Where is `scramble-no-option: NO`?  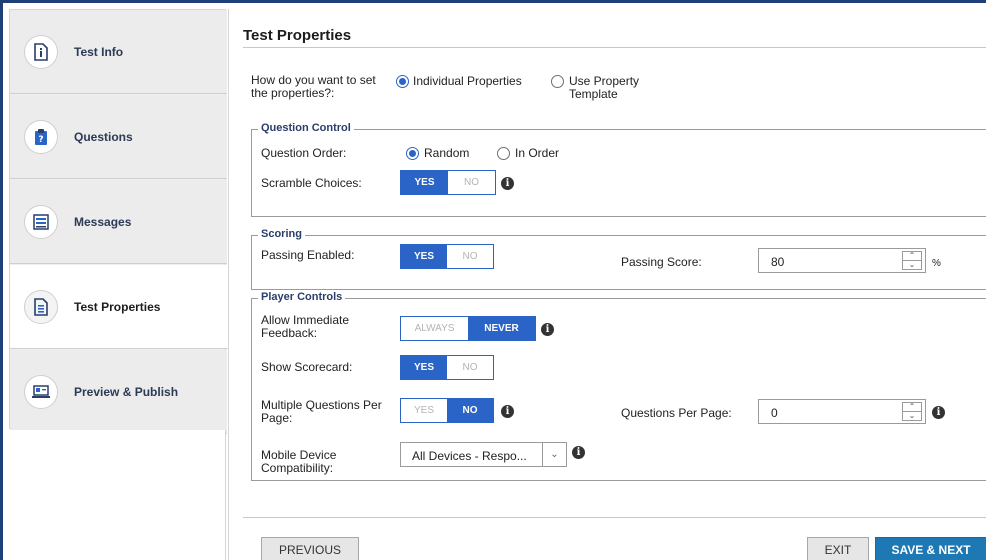 scramble-no-option: NO is located at coordinates (471, 182).